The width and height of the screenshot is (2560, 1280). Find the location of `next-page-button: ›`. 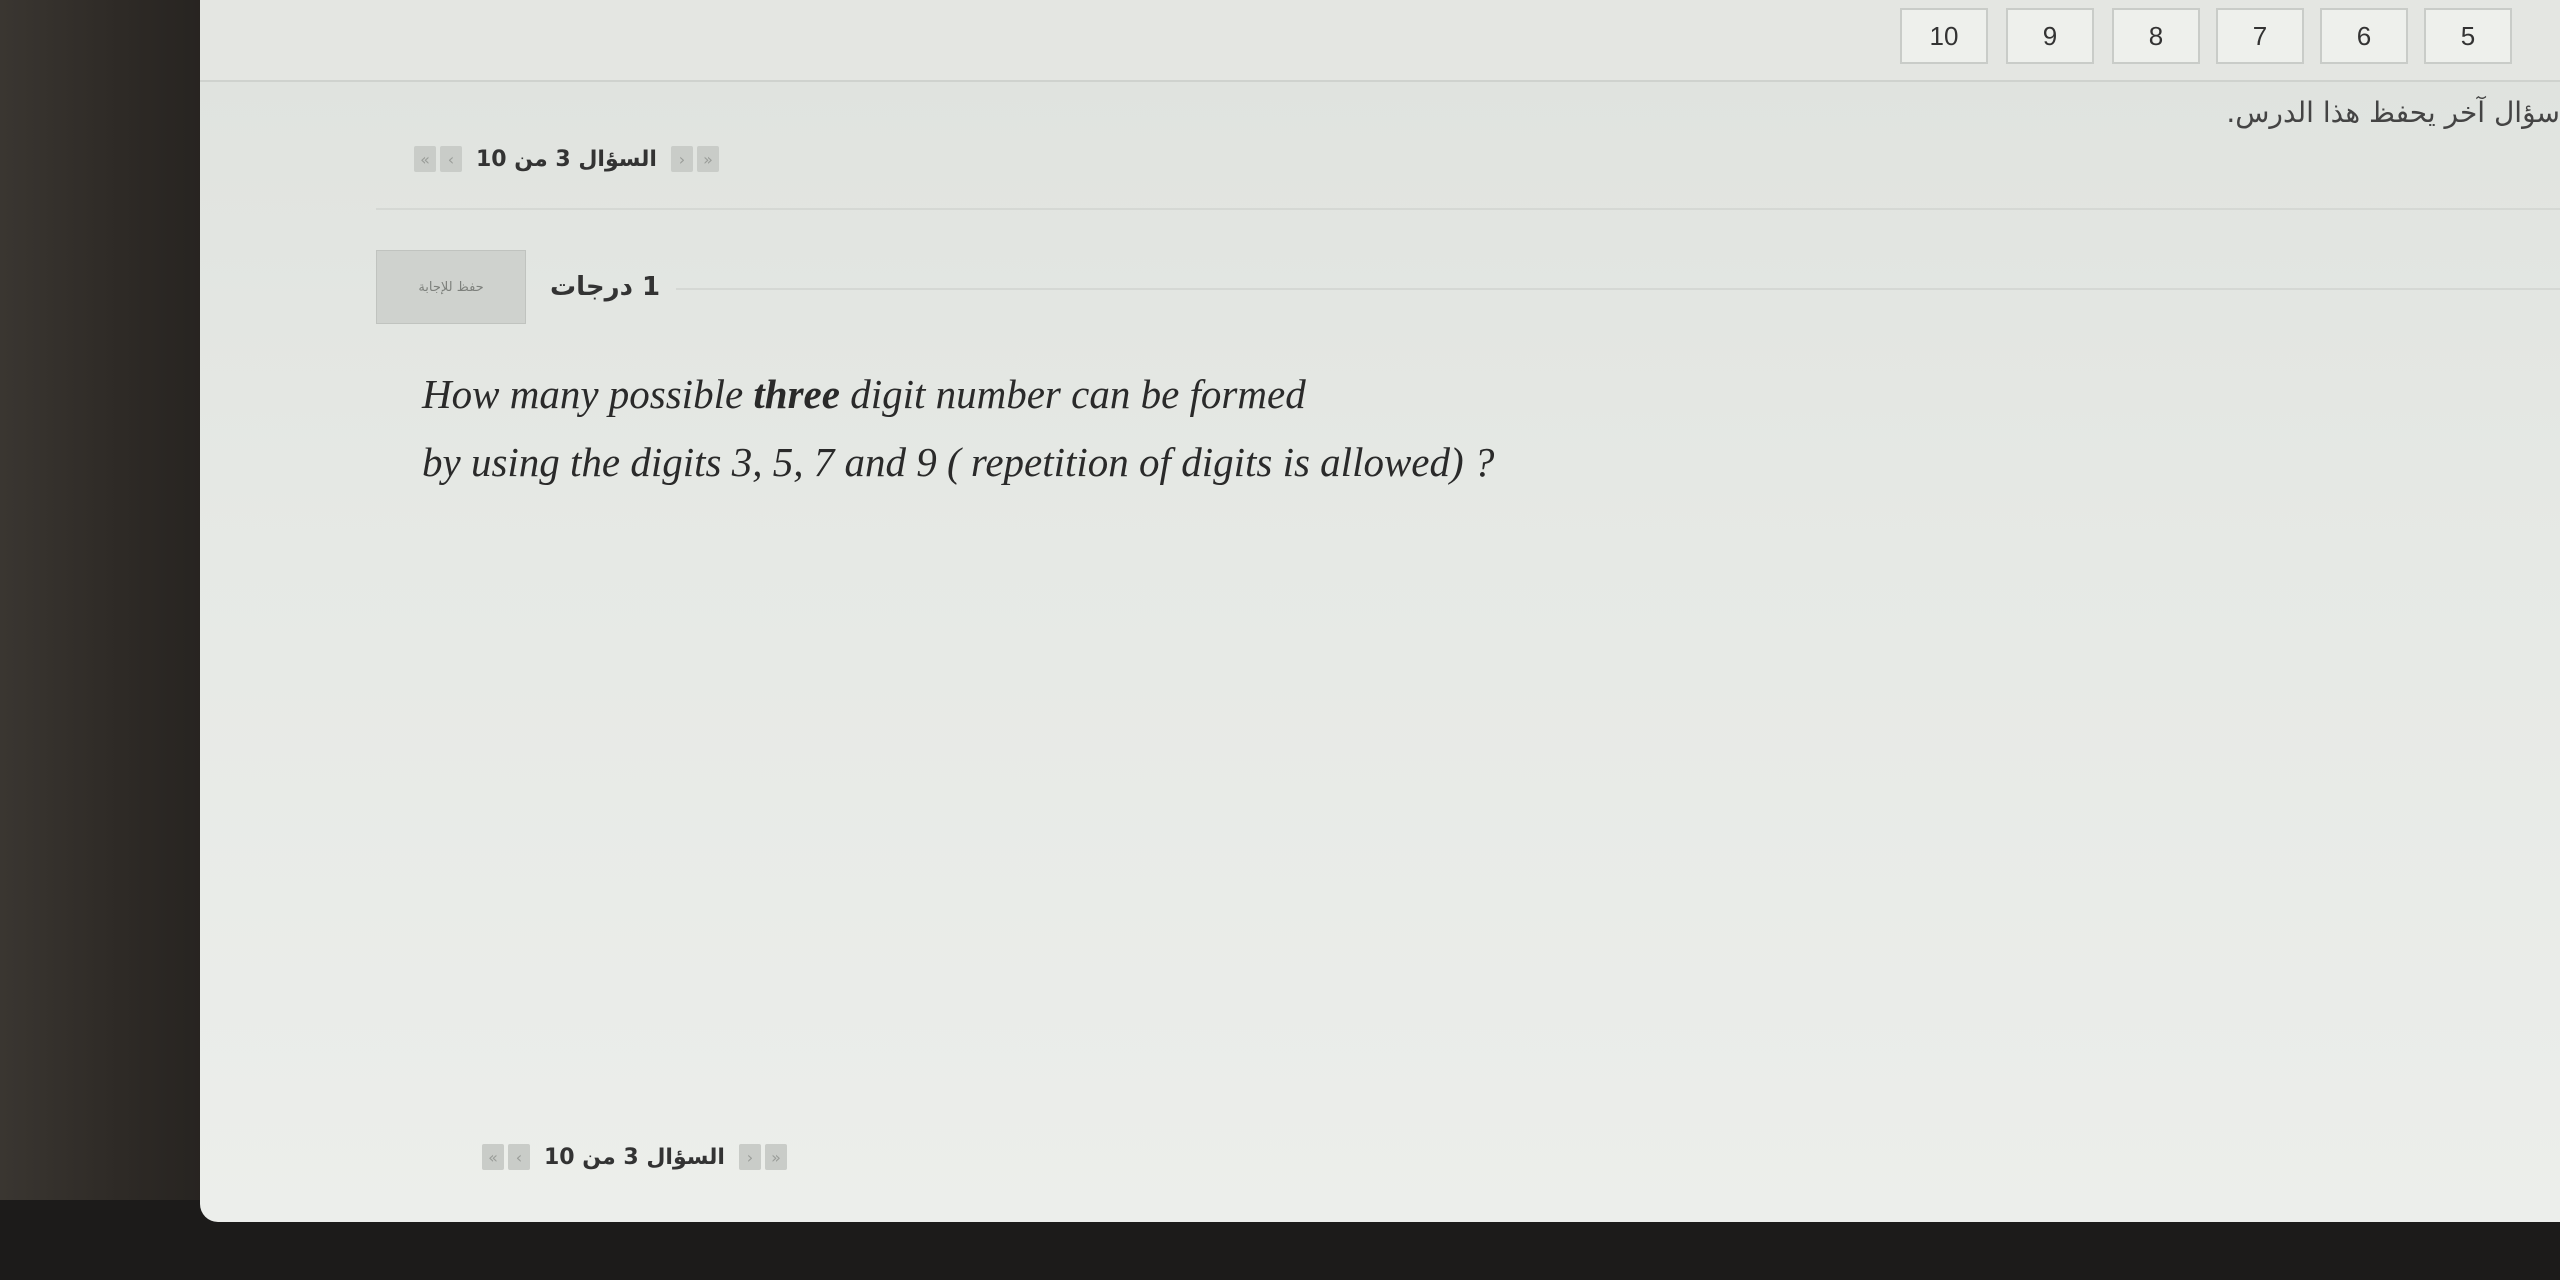

next-page-button: › is located at coordinates (681, 159).